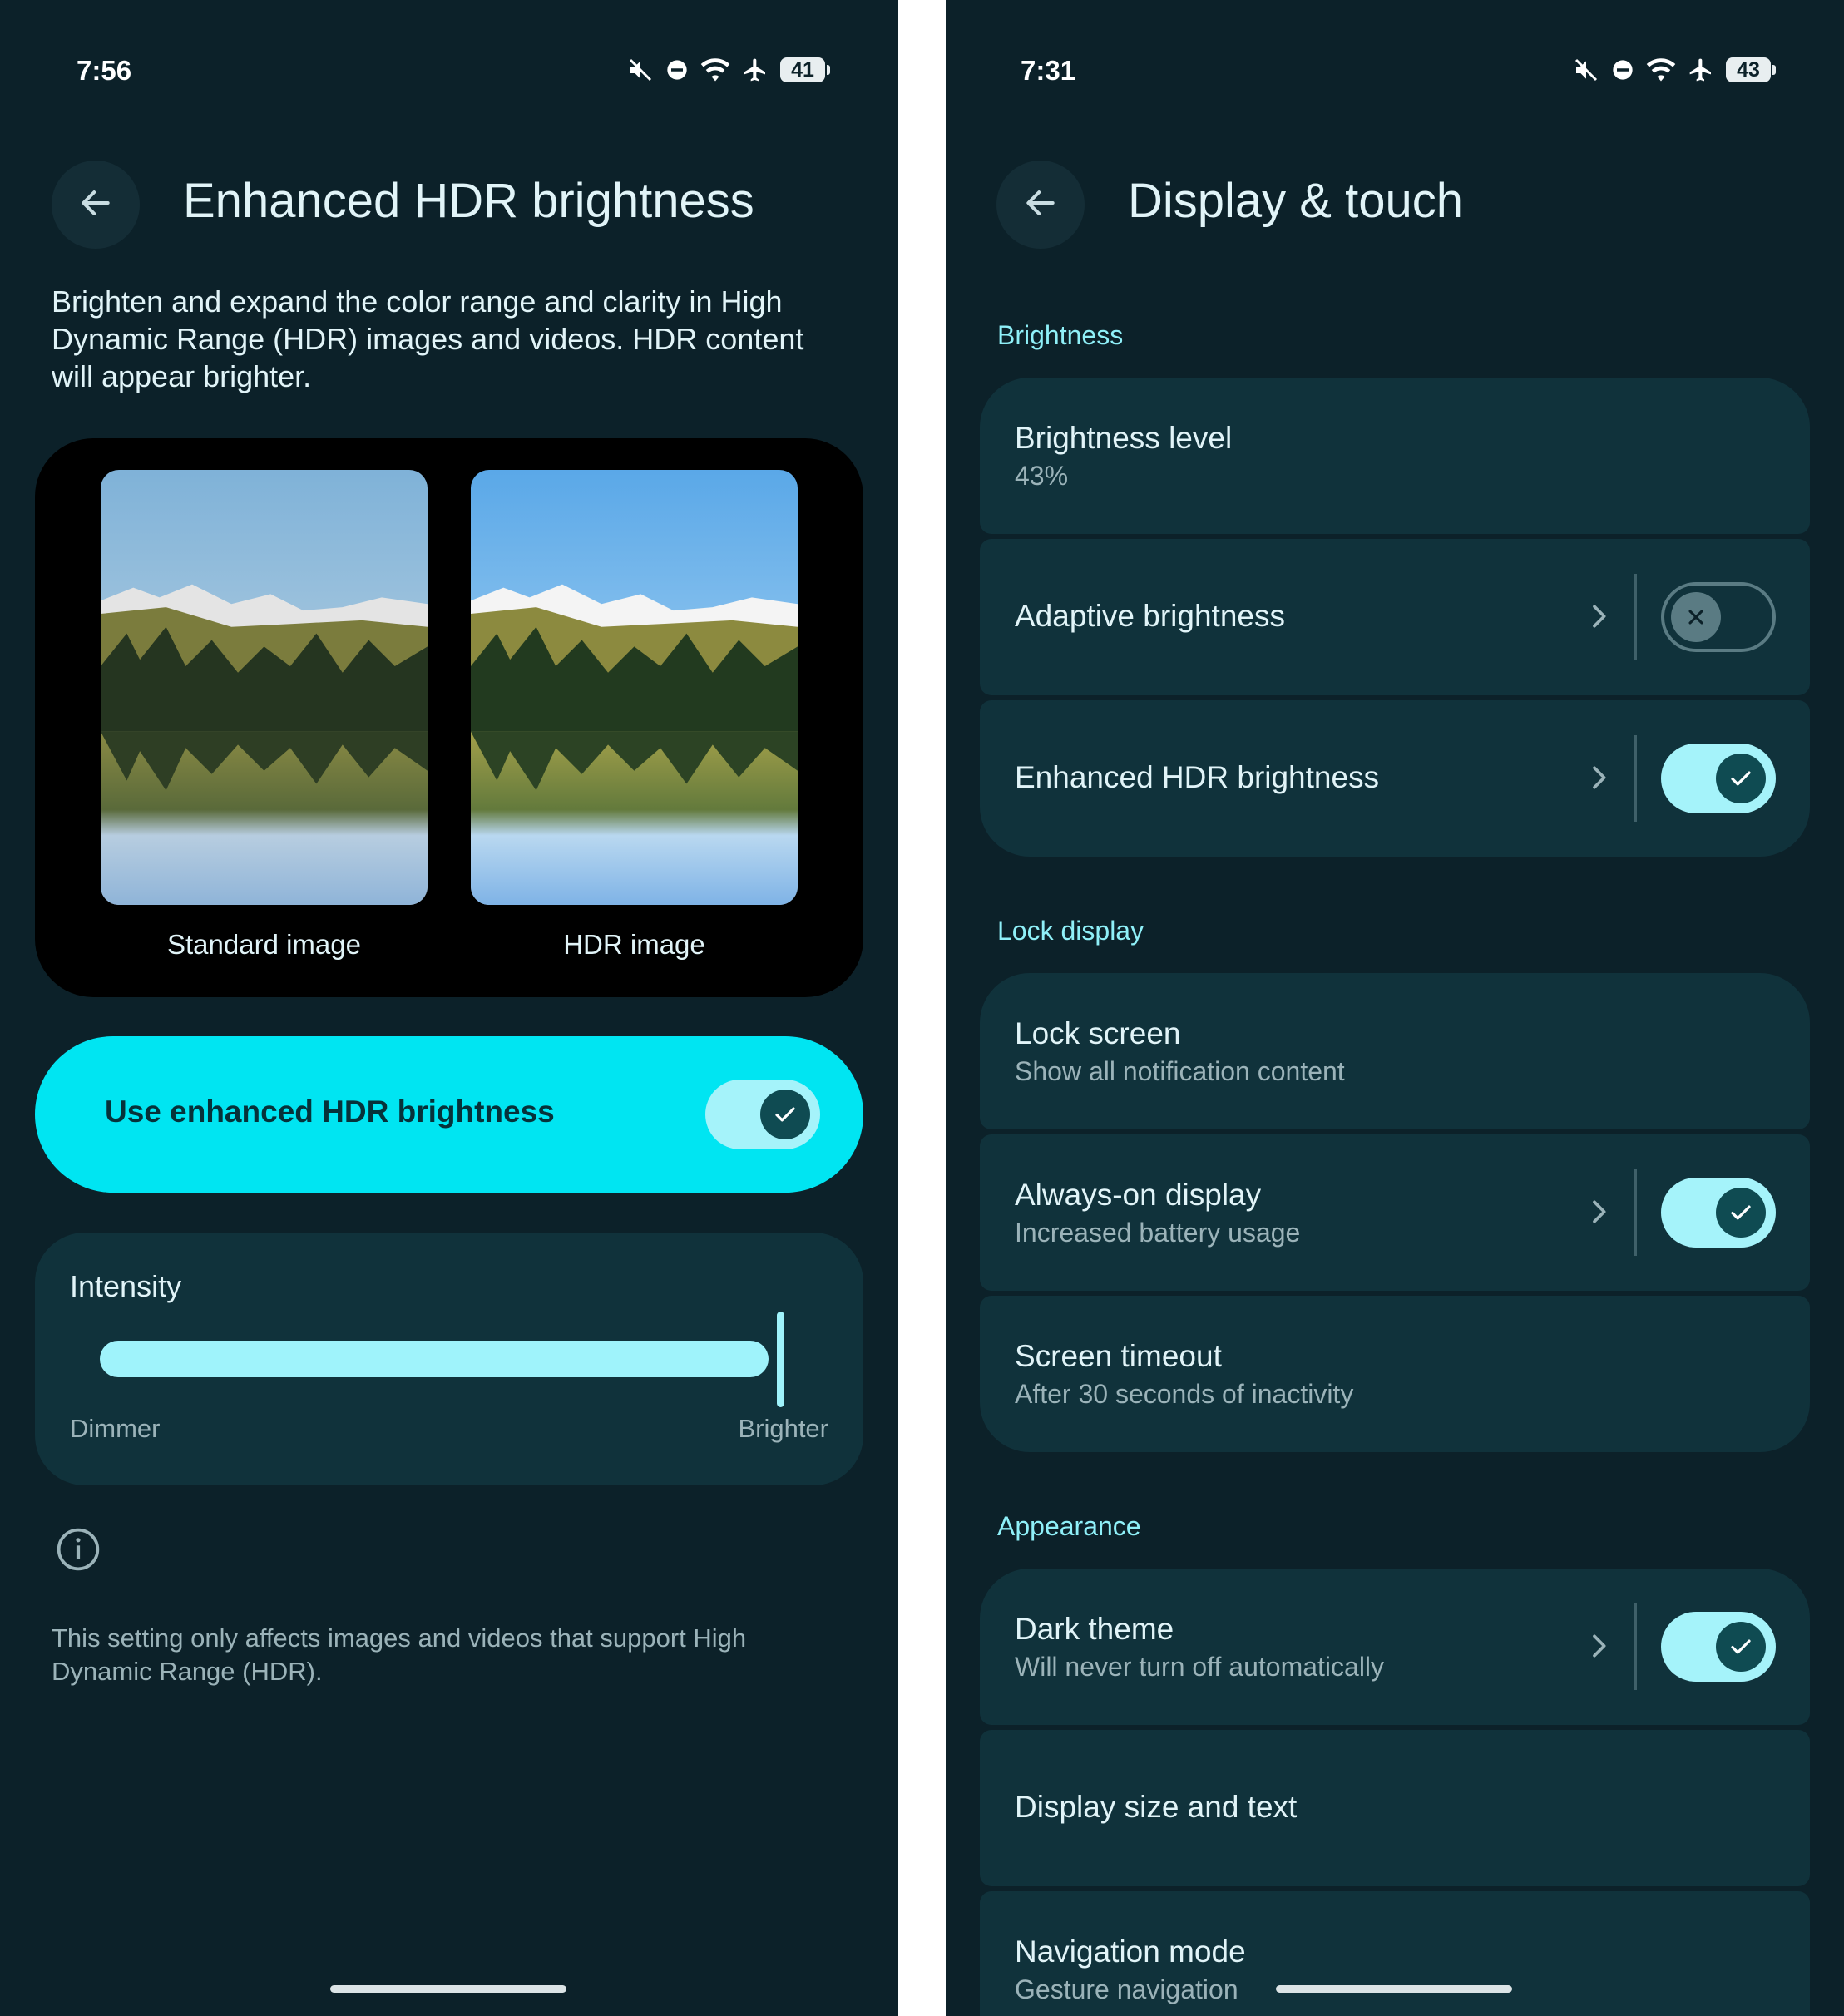 This screenshot has height=2016, width=1844. What do you see at coordinates (1180, 1071) in the screenshot?
I see `row-subtitle: Show all notification content` at bounding box center [1180, 1071].